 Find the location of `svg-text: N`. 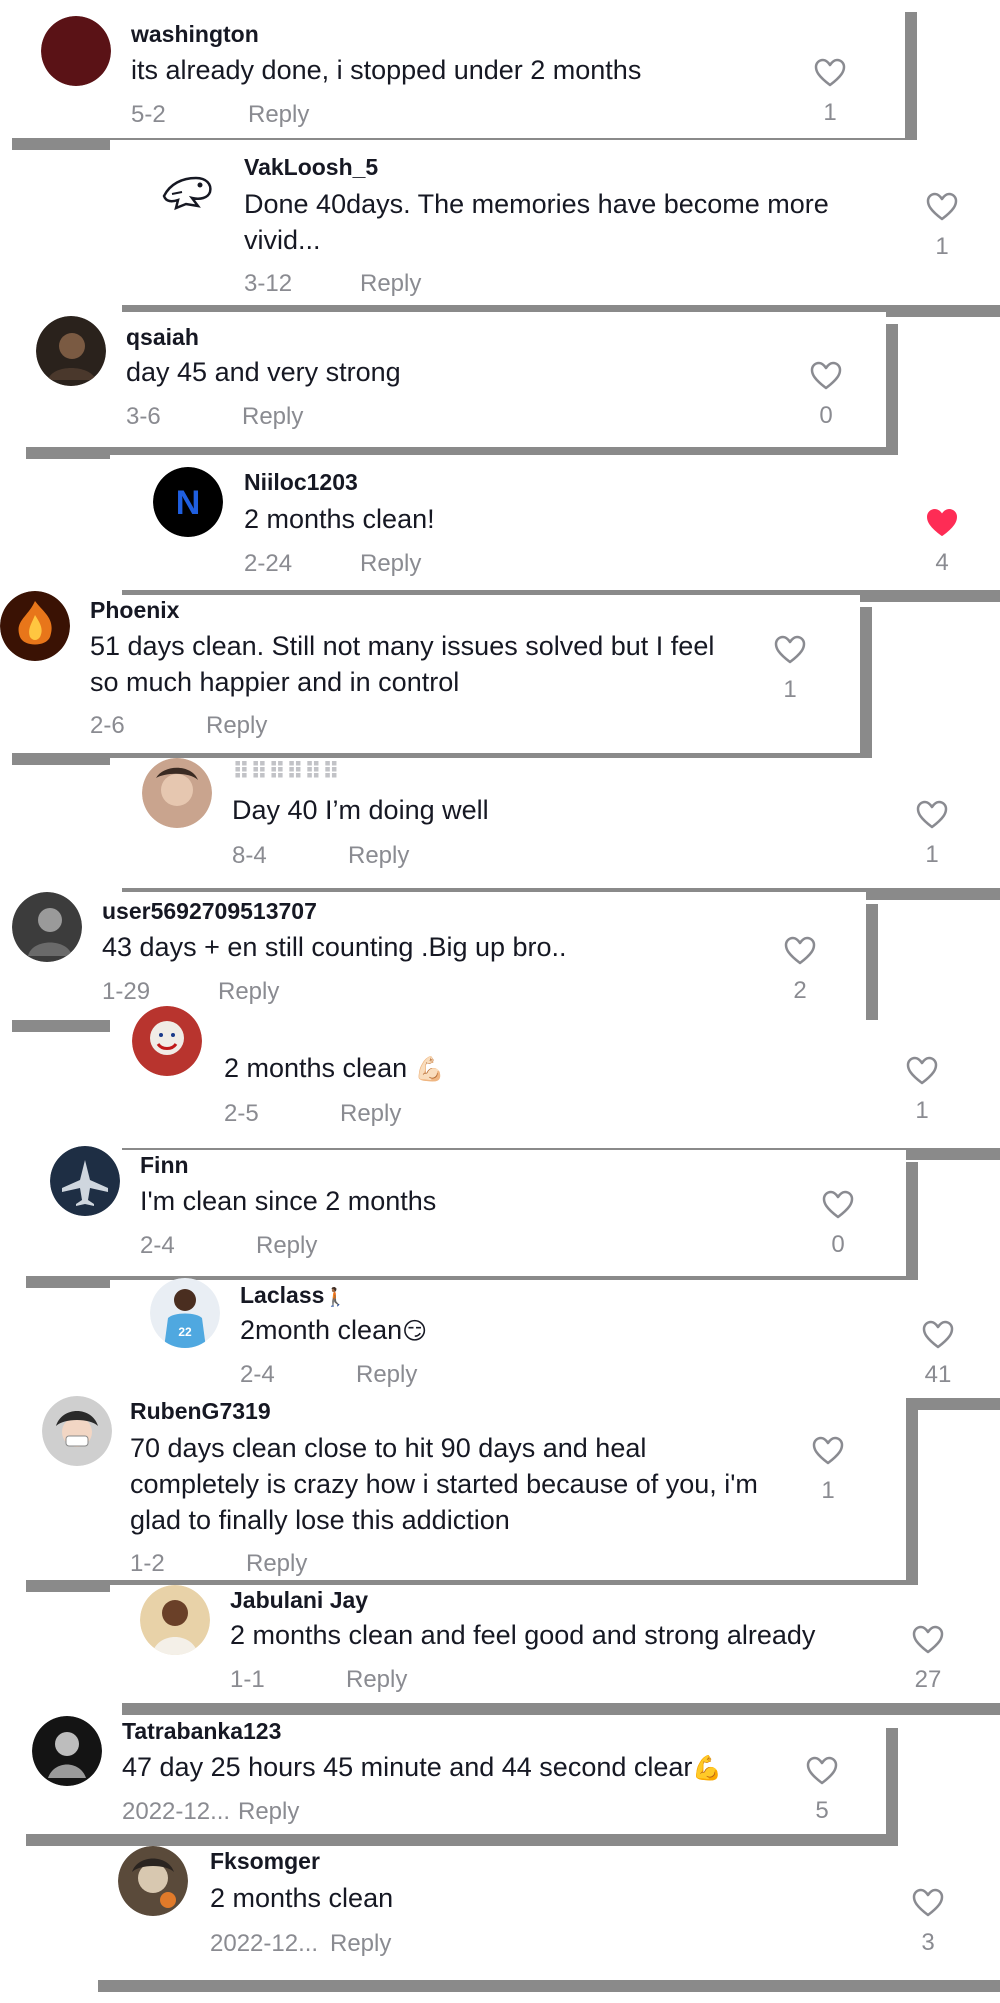

svg-text: N is located at coordinates (188, 503).